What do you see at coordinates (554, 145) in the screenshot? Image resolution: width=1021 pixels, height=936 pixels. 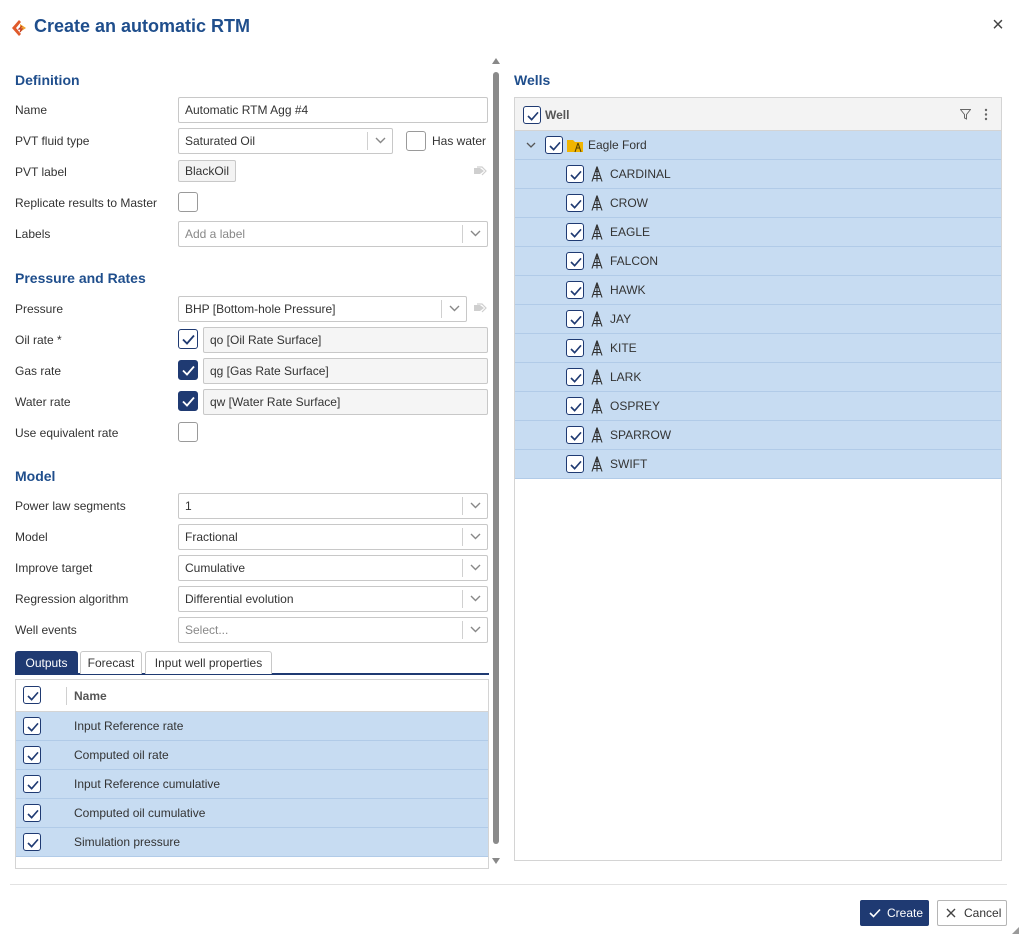 I see `group-checkbox` at bounding box center [554, 145].